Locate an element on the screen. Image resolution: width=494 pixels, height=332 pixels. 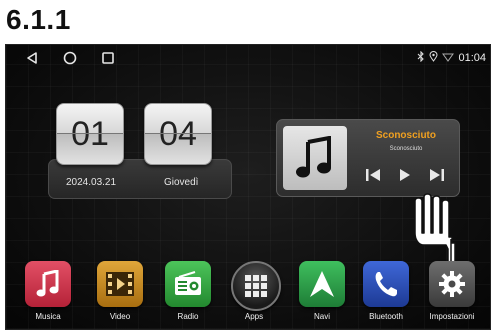
navigation-icon is located at coordinates (322, 284).